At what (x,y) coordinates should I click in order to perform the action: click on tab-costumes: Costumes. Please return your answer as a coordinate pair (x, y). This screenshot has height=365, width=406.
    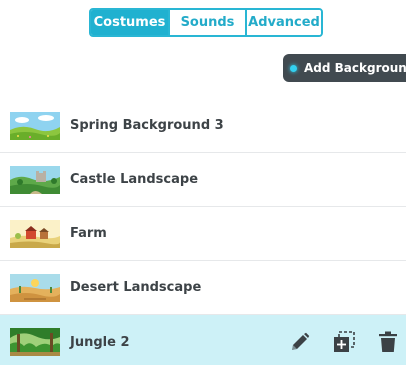
    Looking at the image, I should click on (129, 22).